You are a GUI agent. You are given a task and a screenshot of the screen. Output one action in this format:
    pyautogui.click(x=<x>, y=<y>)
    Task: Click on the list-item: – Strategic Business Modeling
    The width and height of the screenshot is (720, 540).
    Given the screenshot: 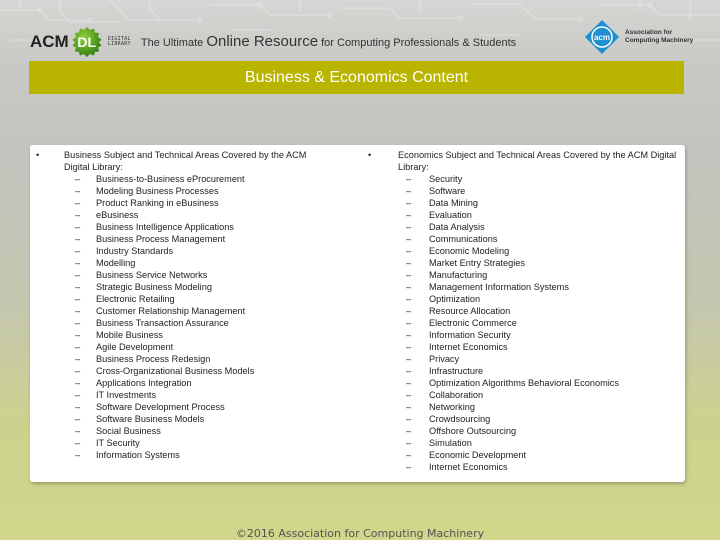 What is the action you would take?
    pyautogui.click(x=195, y=287)
    